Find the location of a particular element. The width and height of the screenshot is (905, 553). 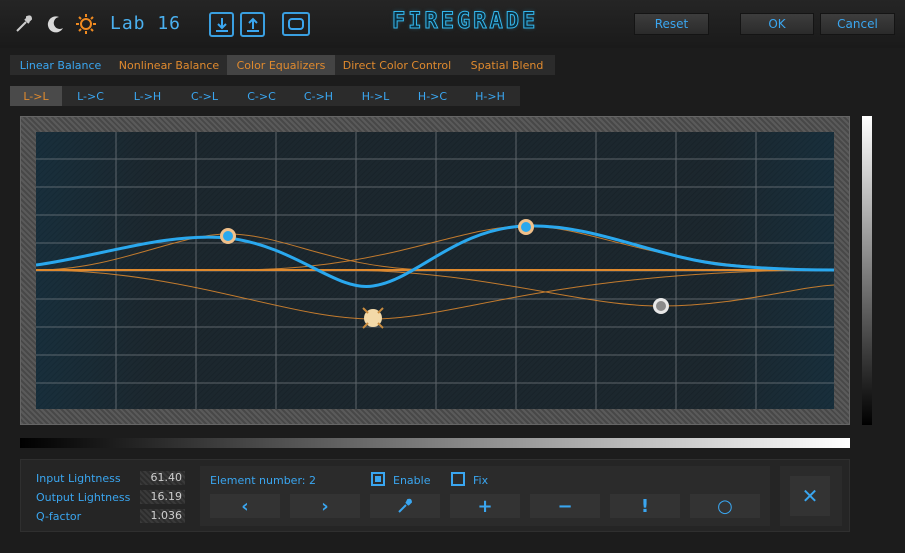

fix-checkbox is located at coordinates (458, 479).